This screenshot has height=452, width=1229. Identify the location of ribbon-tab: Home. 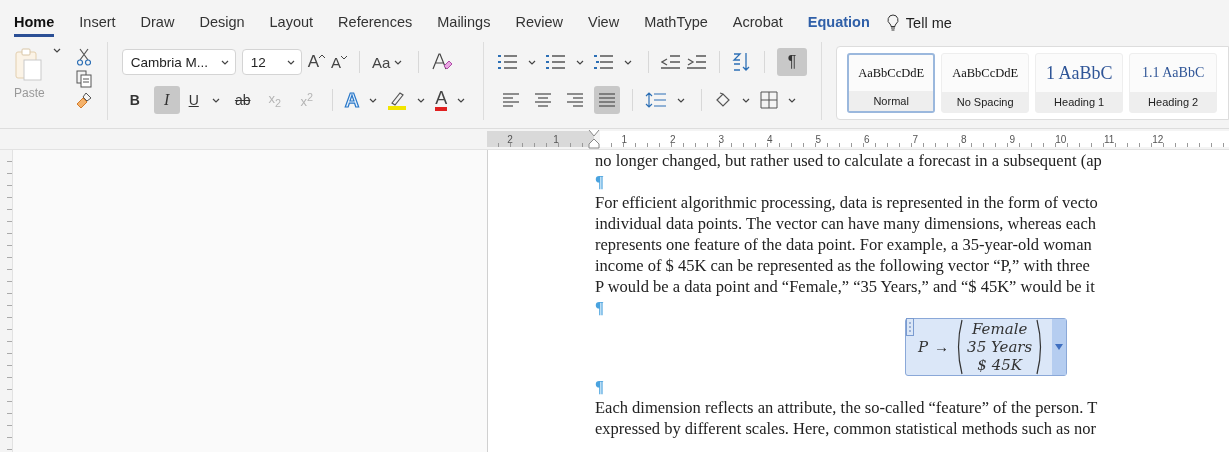
(34, 23).